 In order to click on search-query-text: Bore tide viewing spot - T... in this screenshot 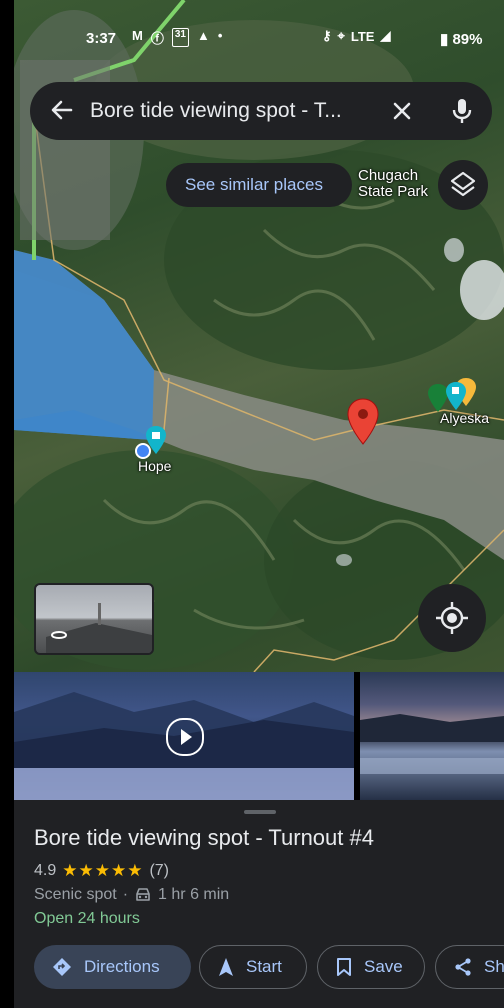, I will do `click(216, 111)`.